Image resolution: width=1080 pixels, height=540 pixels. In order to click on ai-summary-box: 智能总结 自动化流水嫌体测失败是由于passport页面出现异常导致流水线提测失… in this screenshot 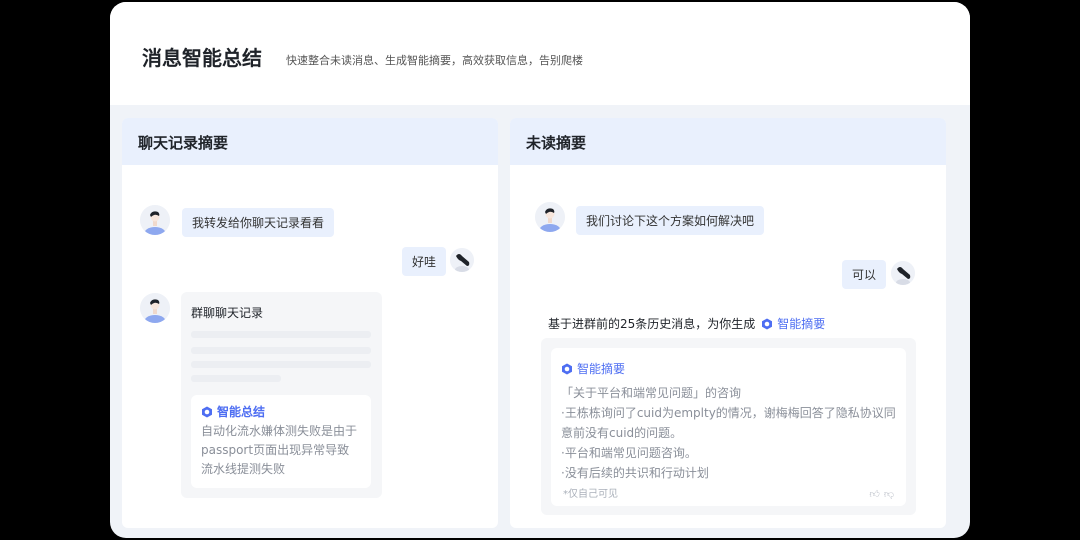, I will do `click(281, 441)`.